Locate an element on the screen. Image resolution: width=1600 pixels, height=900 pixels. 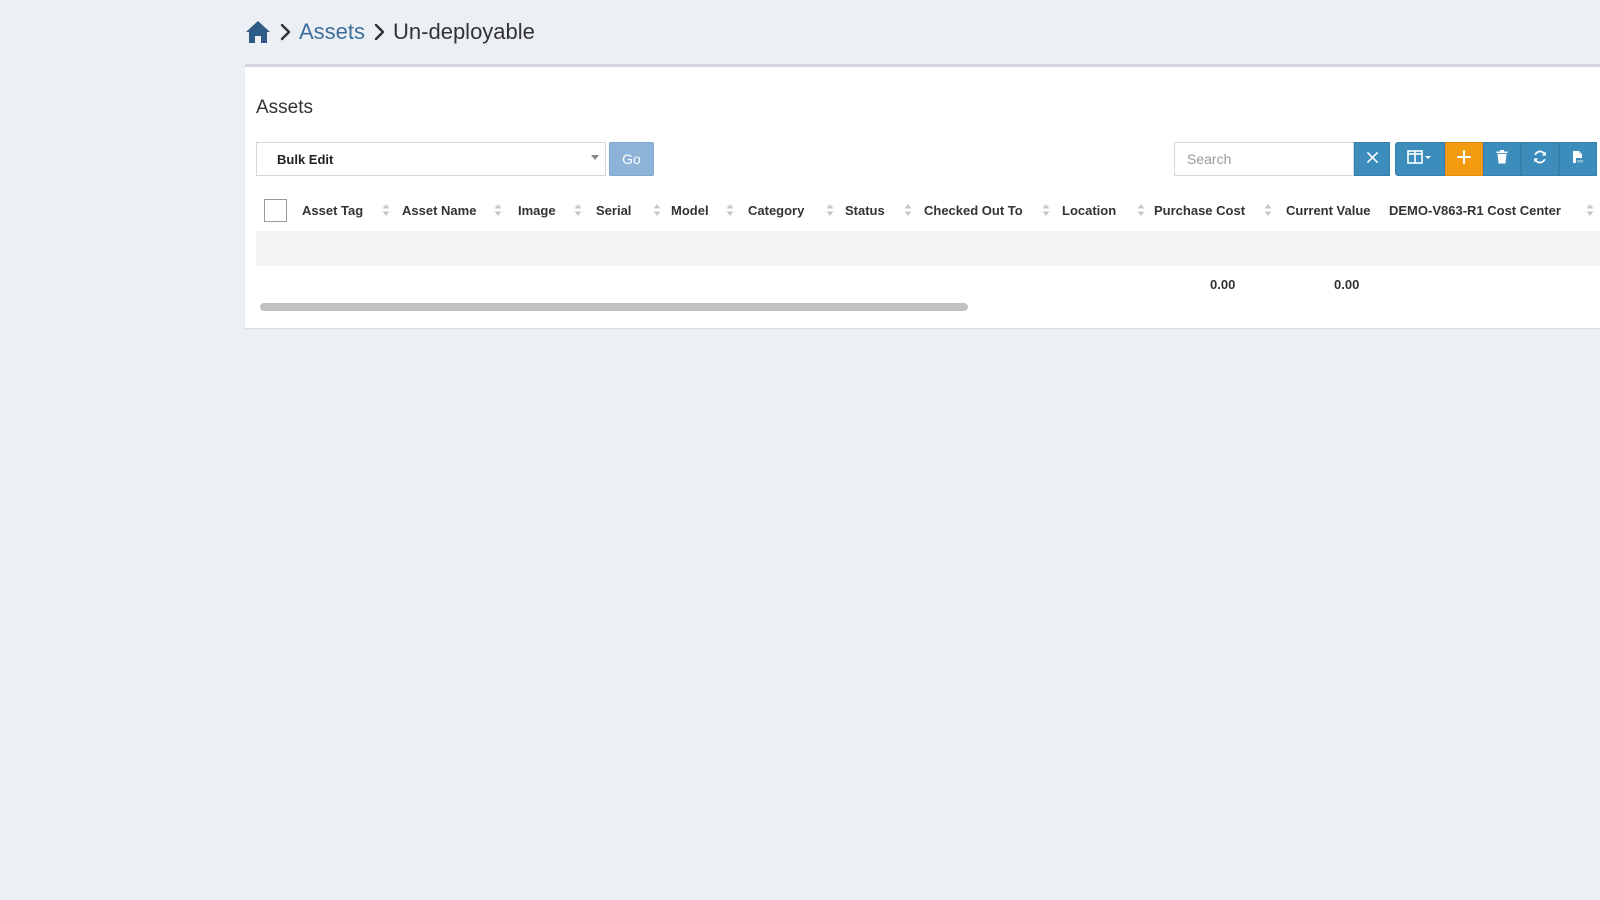
table-footer-row: 0.00 0.00 is located at coordinates (928, 282).